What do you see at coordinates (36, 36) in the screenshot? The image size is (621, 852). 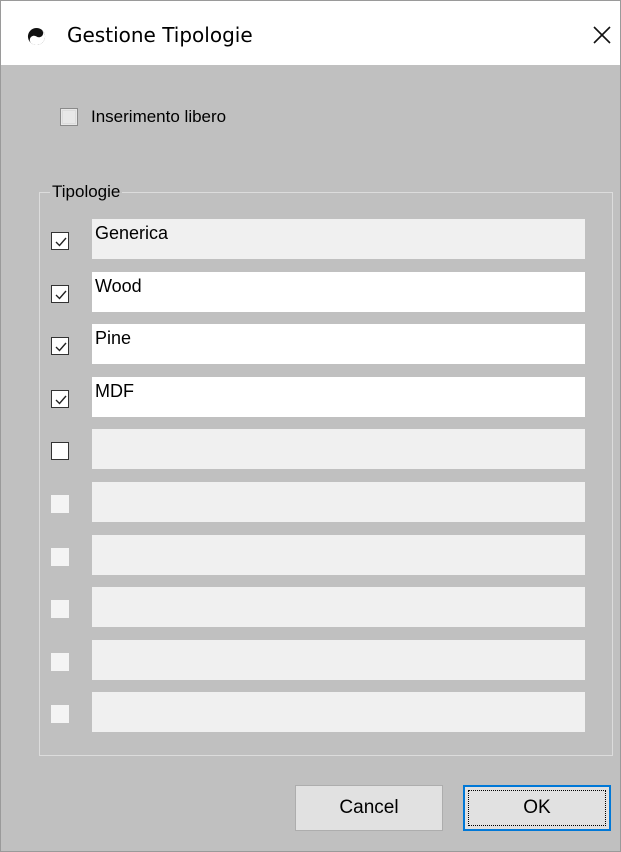 I see `yin-yang-icon` at bounding box center [36, 36].